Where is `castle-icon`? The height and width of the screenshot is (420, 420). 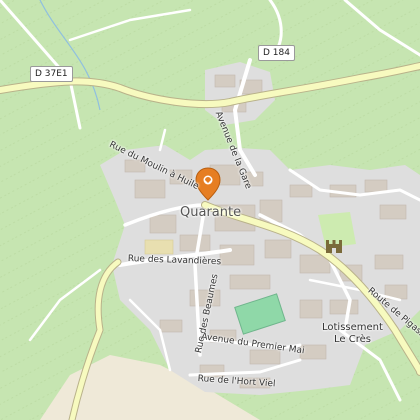
castle-icon is located at coordinates (334, 246).